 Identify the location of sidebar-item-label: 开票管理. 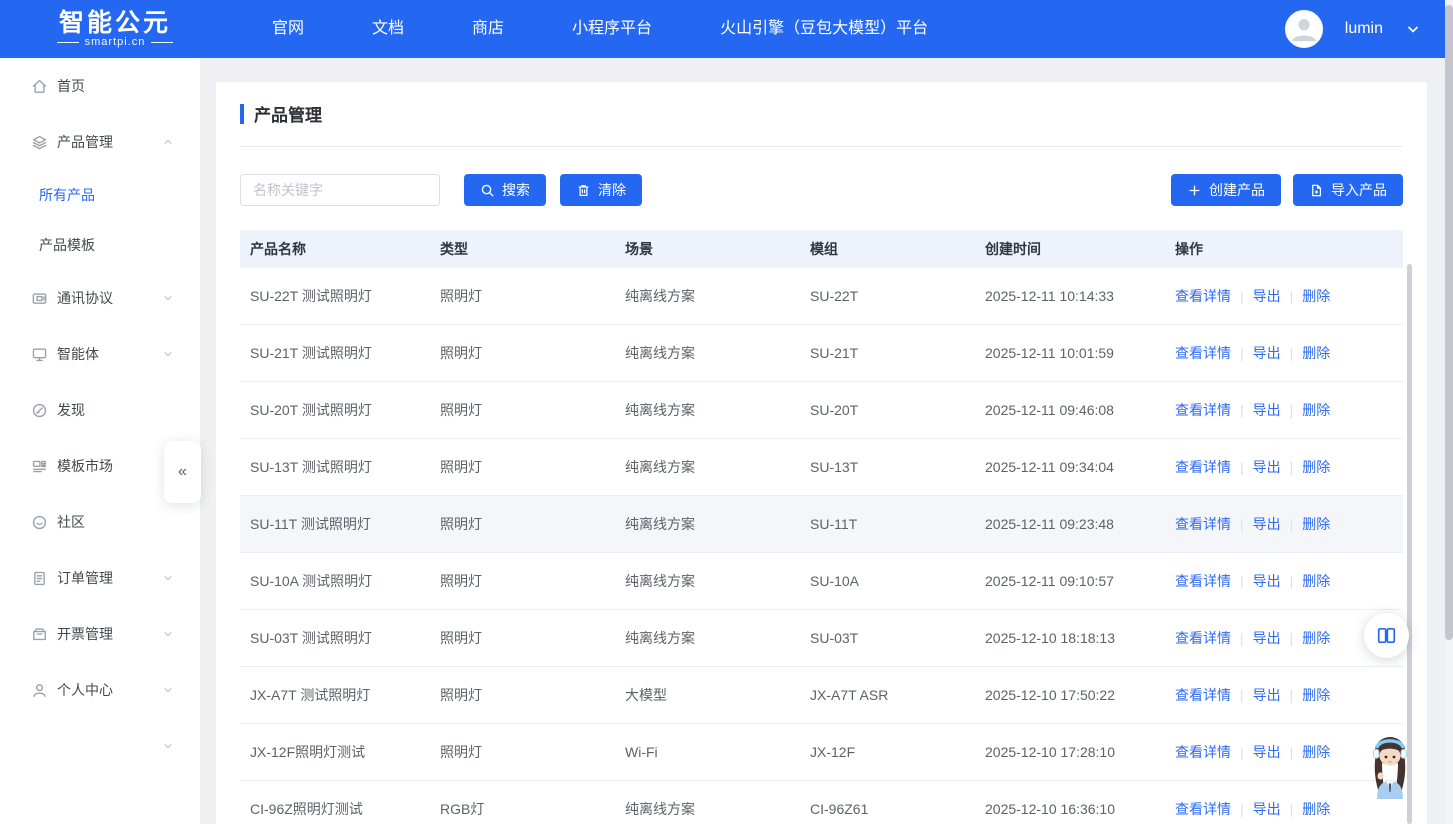
(85, 634).